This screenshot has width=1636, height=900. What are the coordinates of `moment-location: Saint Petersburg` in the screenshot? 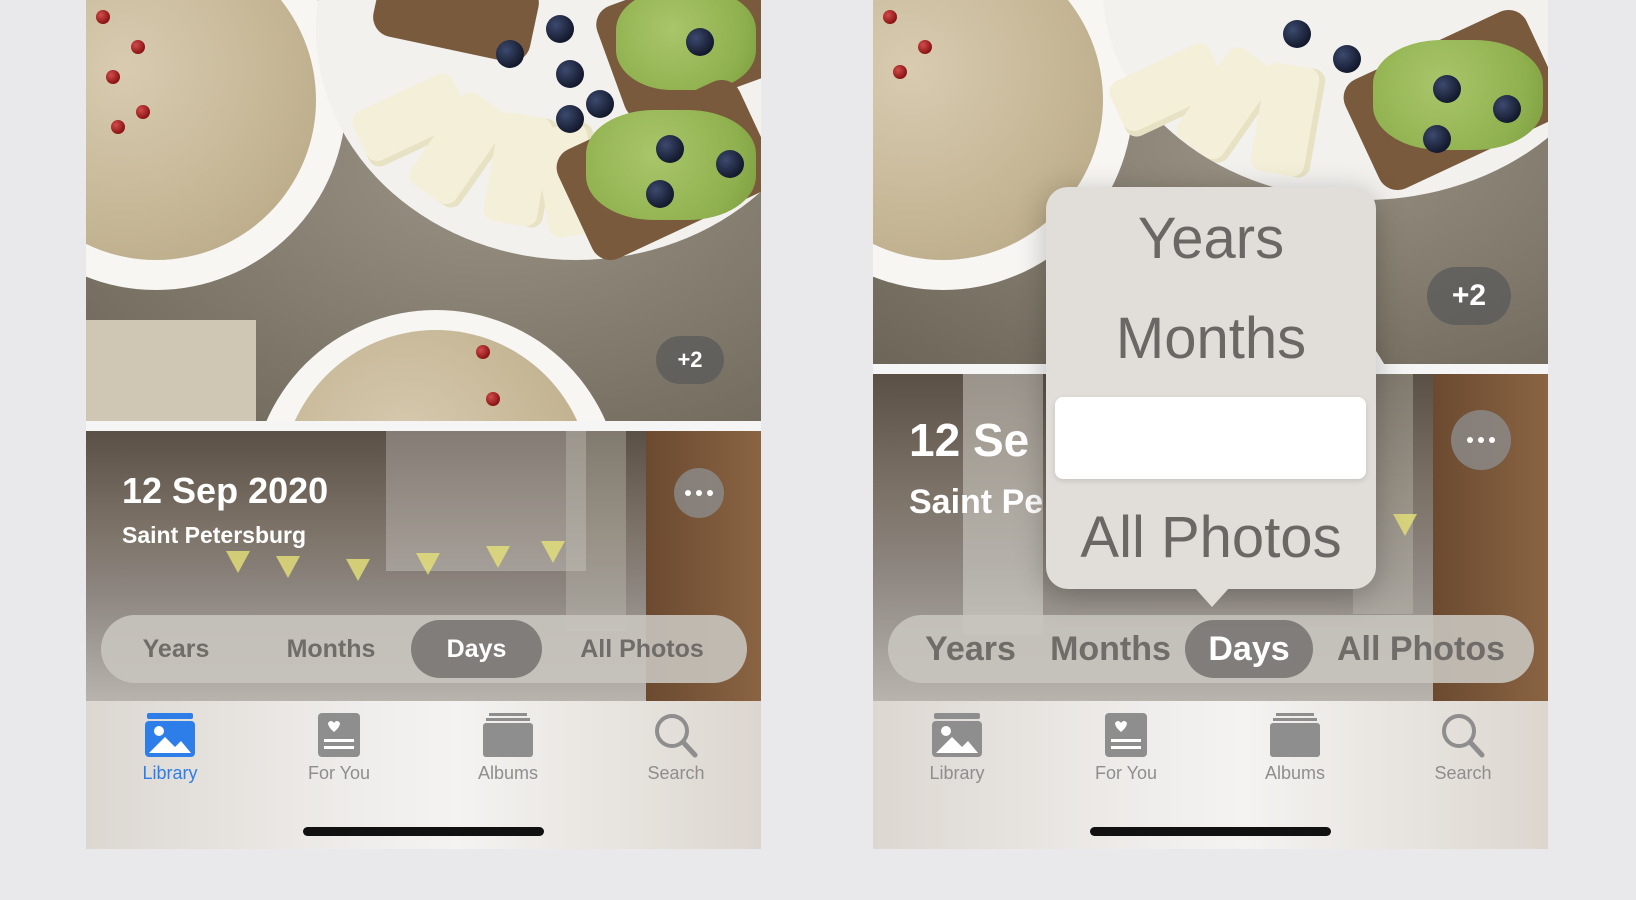 It's located at (214, 535).